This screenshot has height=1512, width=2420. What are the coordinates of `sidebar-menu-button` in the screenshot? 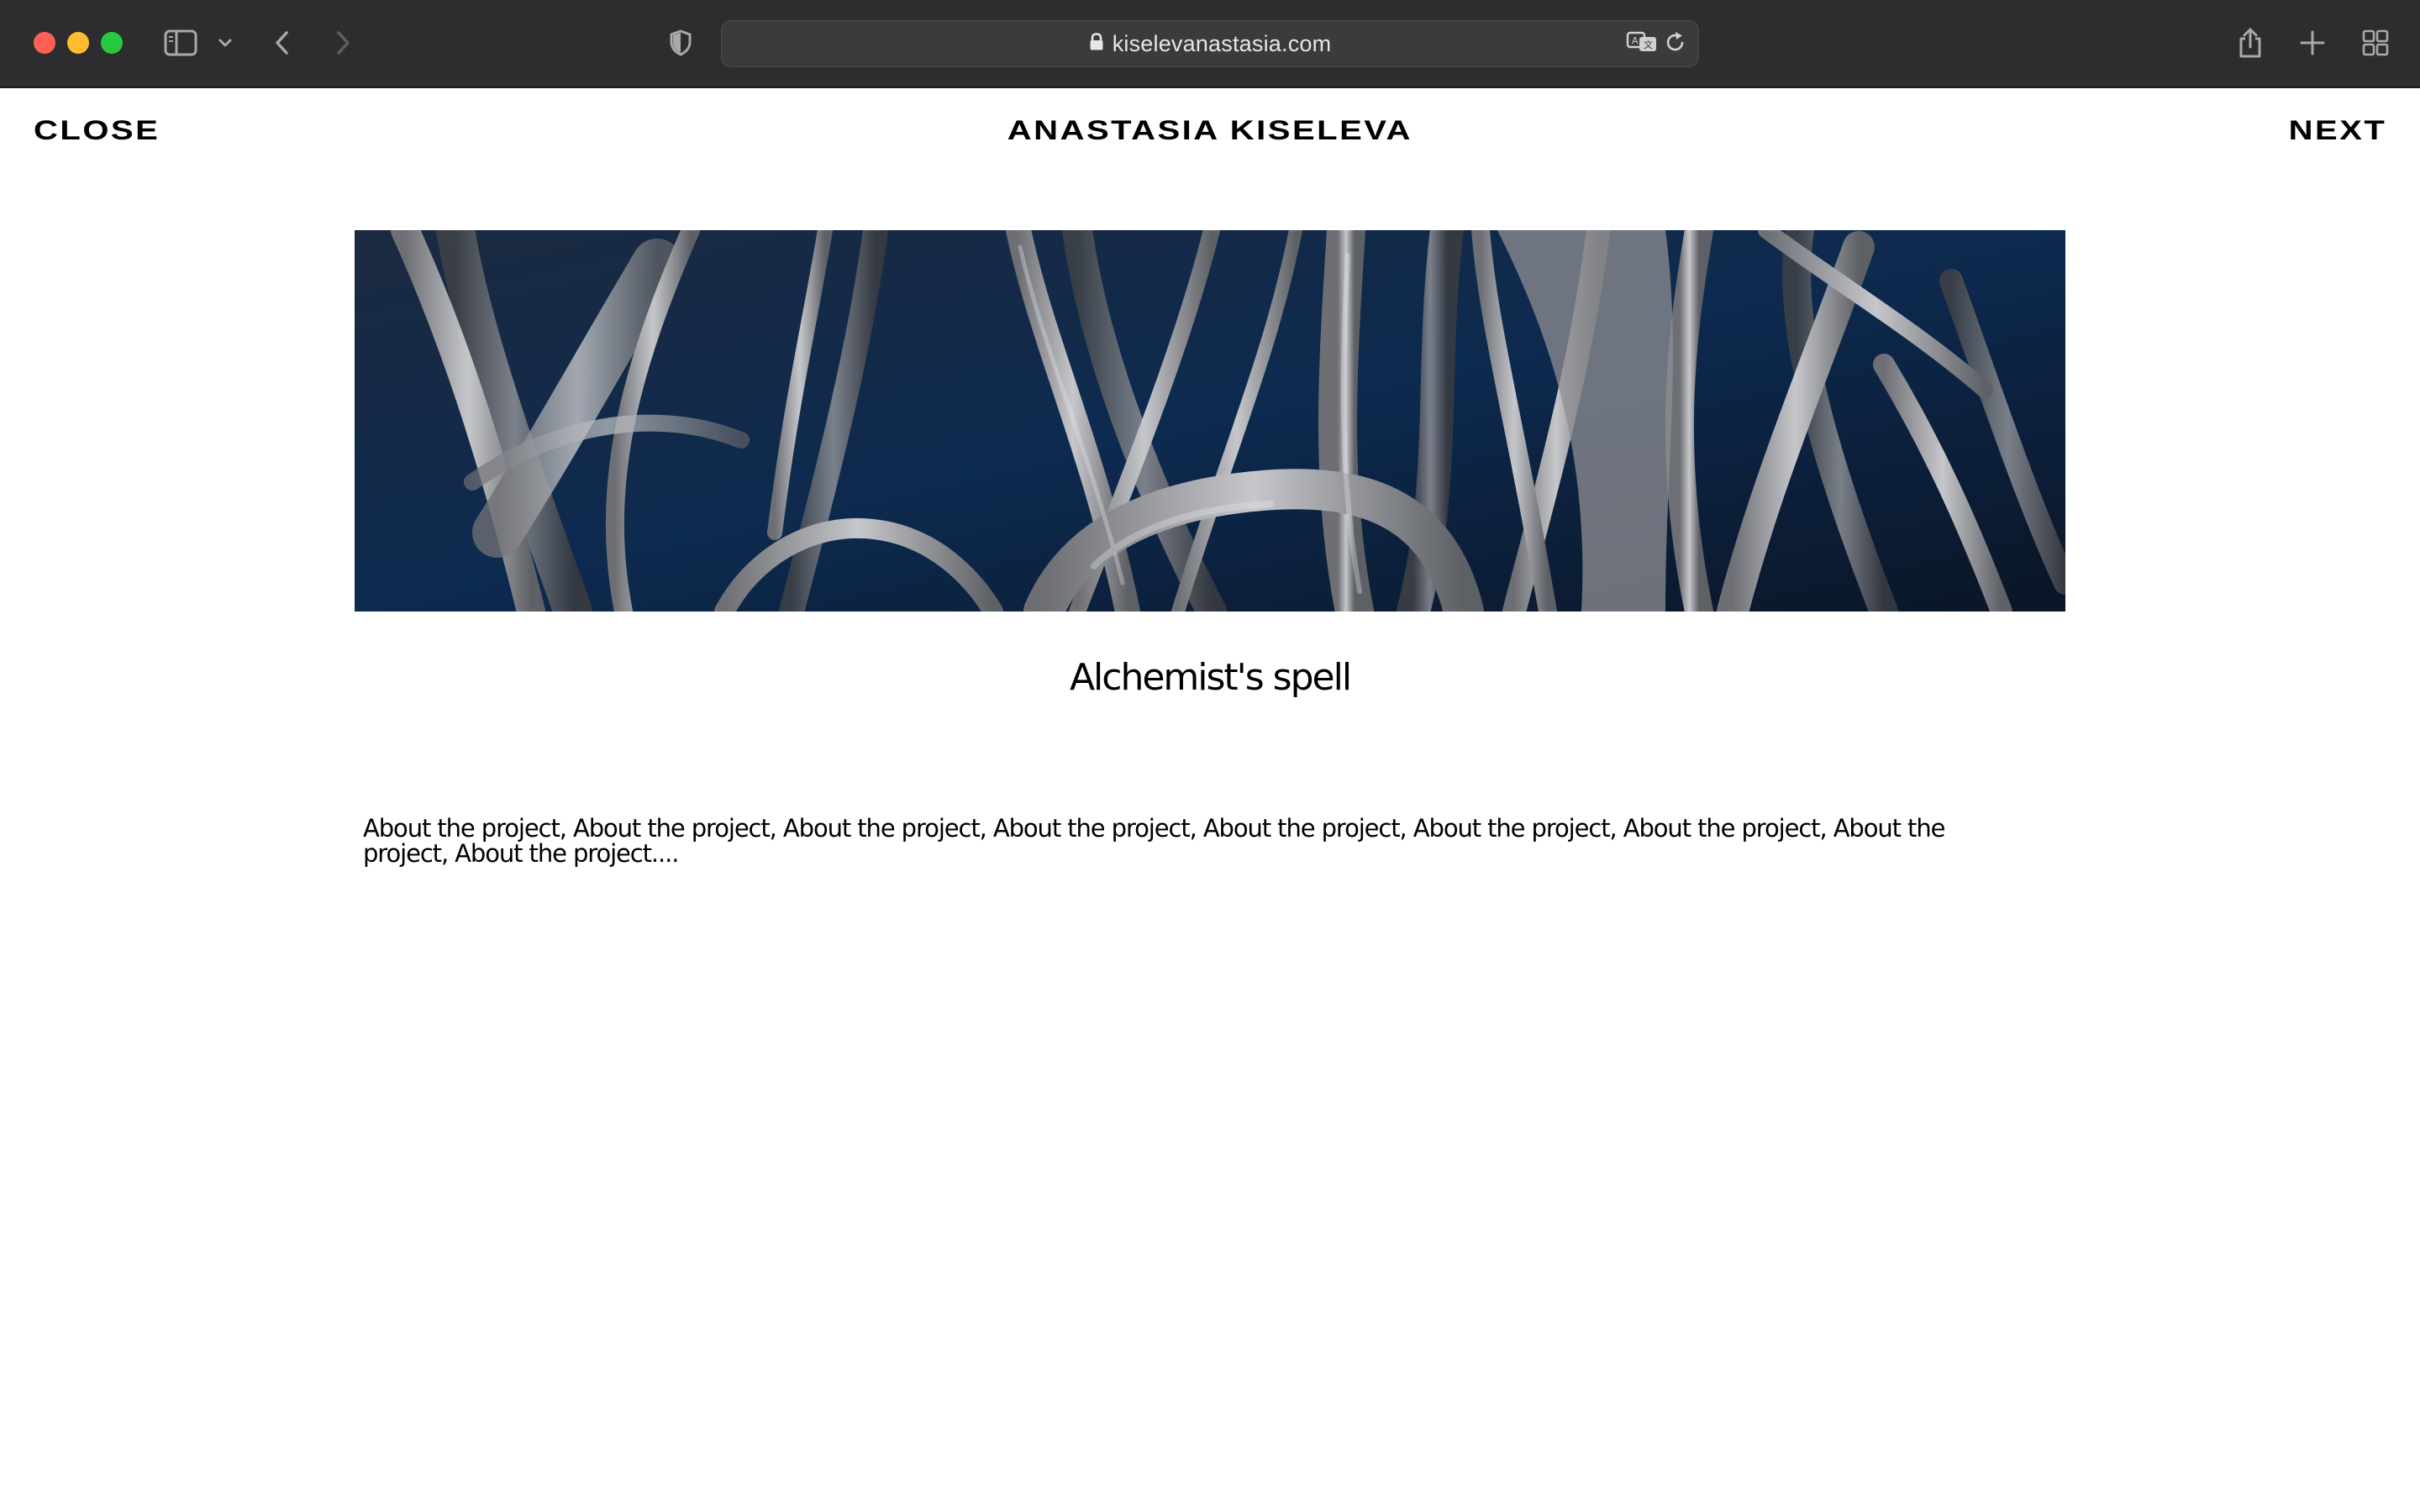 It's located at (225, 43).